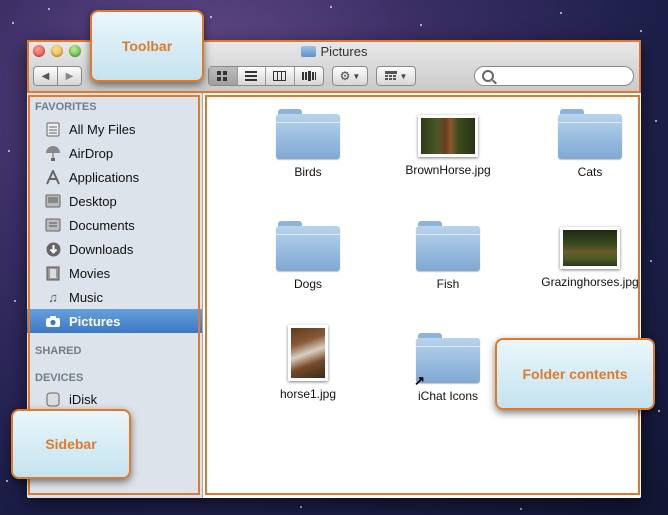 Image resolution: width=668 pixels, height=515 pixels. What do you see at coordinates (575, 374) in the screenshot?
I see `folder-contents-callout: Folder contents` at bounding box center [575, 374].